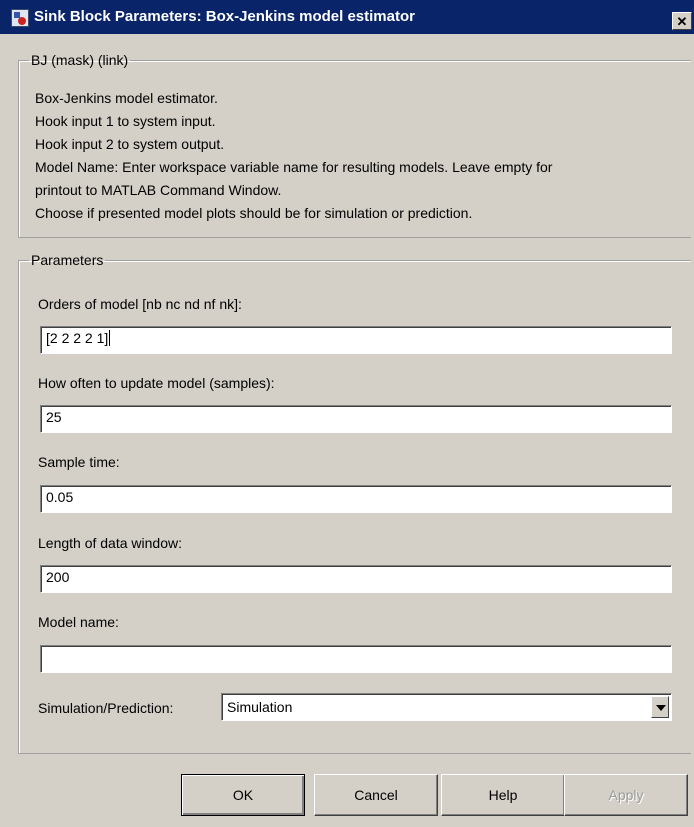 This screenshot has width=694, height=827. Describe the element at coordinates (156, 383) in the screenshot. I see `update-label: How often to update model (samples):` at that location.